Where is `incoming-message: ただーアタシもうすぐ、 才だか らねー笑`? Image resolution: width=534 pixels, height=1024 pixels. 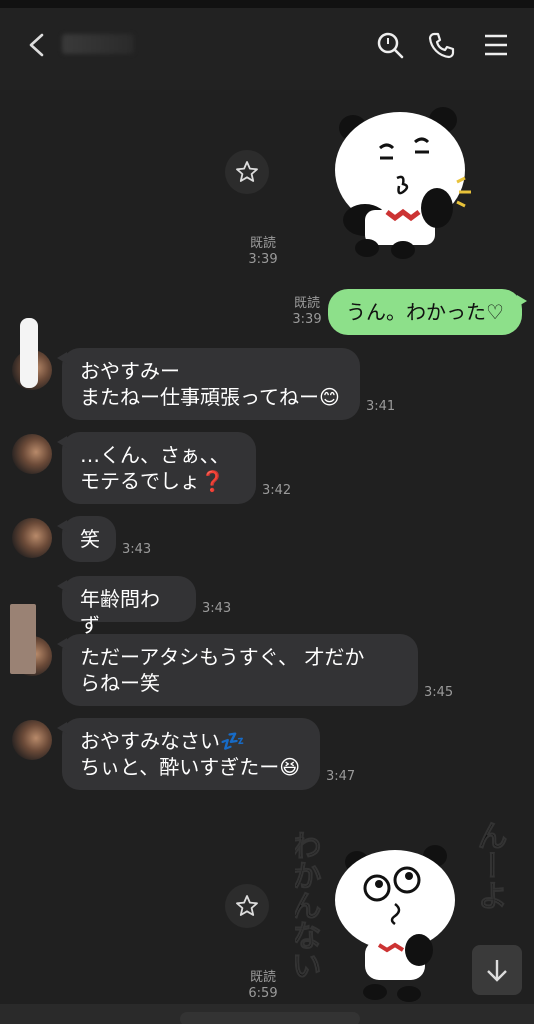 incoming-message: ただーアタシもうすぐ、 才だか らねー笑 is located at coordinates (237, 670).